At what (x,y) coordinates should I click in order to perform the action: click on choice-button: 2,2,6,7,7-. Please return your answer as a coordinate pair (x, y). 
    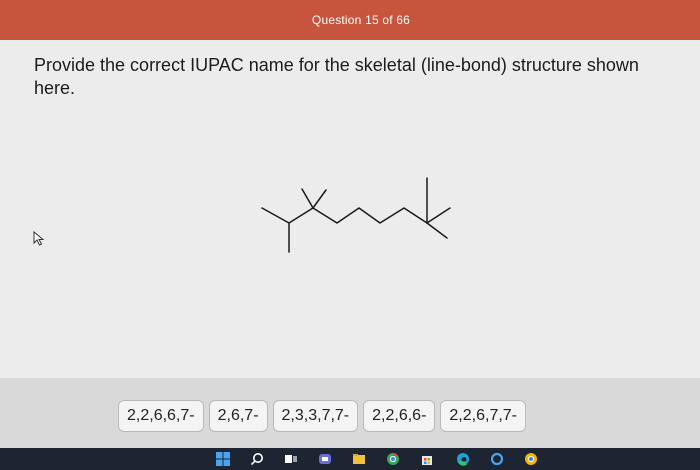
    Looking at the image, I should click on (483, 416).